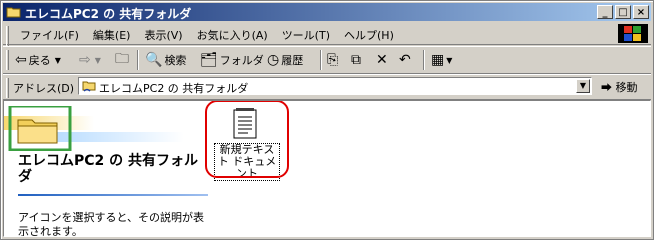 The image size is (654, 240). I want to click on title-bar: エレコムPC2 の 共有フォルダ _ □ ×, so click(327, 12).